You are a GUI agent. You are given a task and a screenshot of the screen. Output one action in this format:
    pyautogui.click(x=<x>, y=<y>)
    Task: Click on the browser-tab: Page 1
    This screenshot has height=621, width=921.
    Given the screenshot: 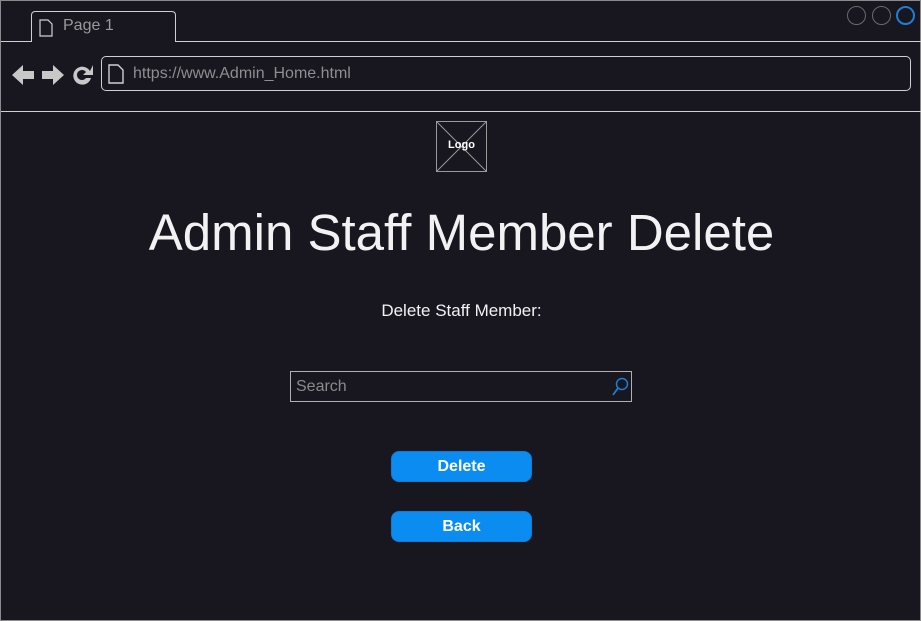 What is the action you would take?
    pyautogui.click(x=103, y=26)
    